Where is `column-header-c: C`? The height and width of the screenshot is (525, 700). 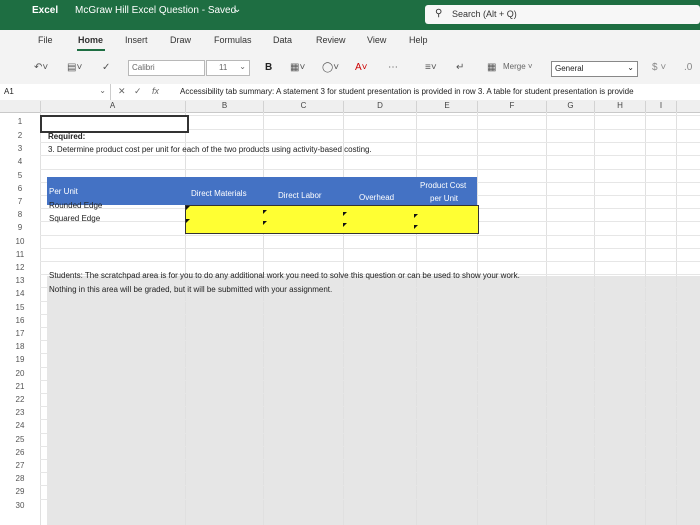 column-header-c: C is located at coordinates (304, 106).